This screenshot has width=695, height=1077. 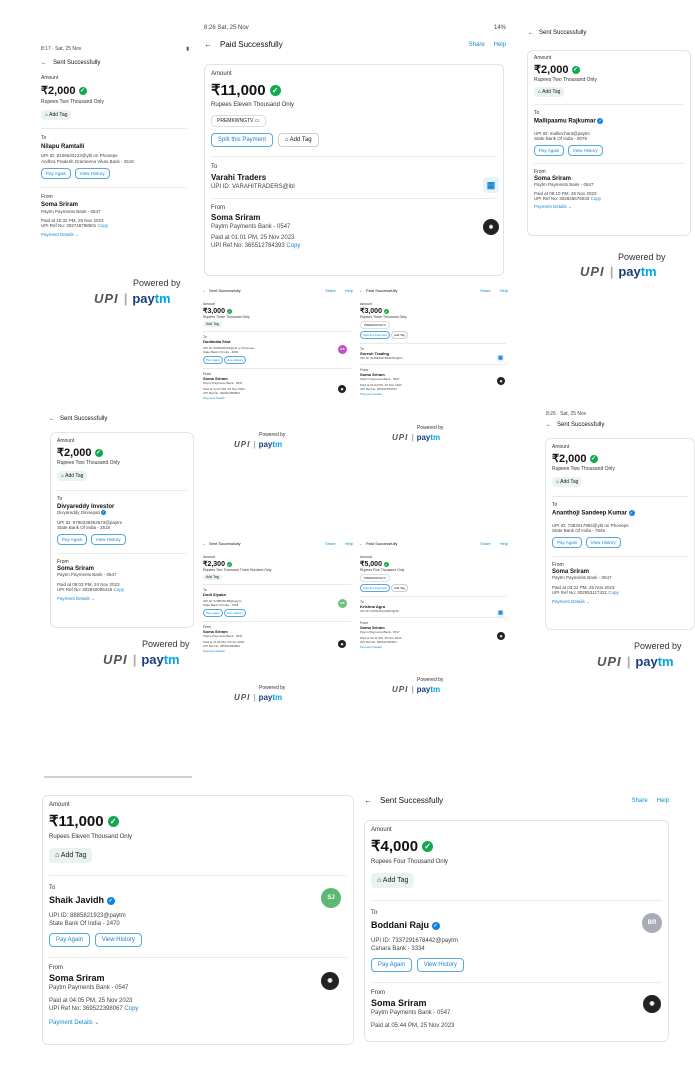 What do you see at coordinates (371, 311) in the screenshot?
I see `amount-value: ₹3,000` at bounding box center [371, 311].